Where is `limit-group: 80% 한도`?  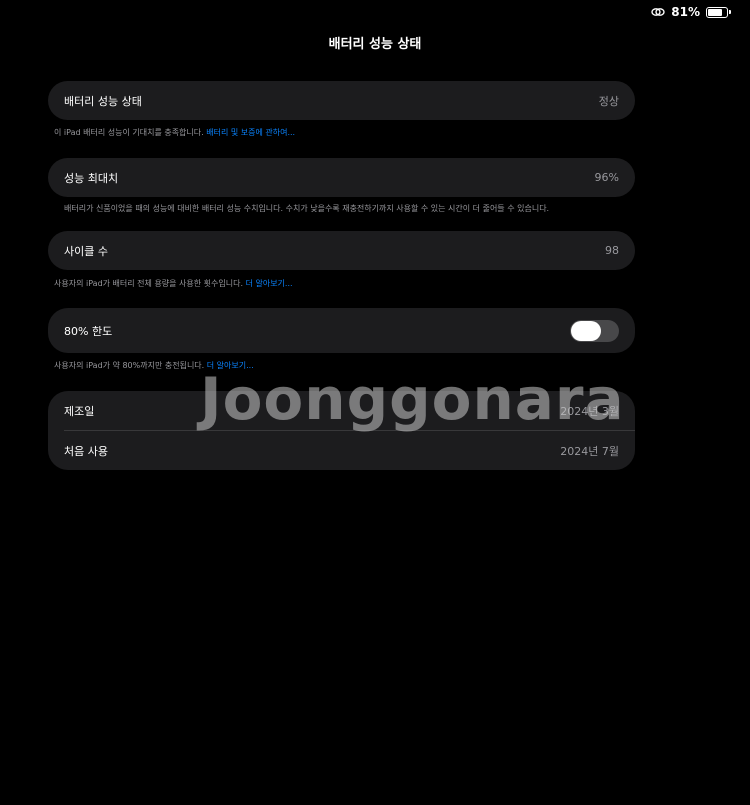
limit-group: 80% 한도 is located at coordinates (341, 330).